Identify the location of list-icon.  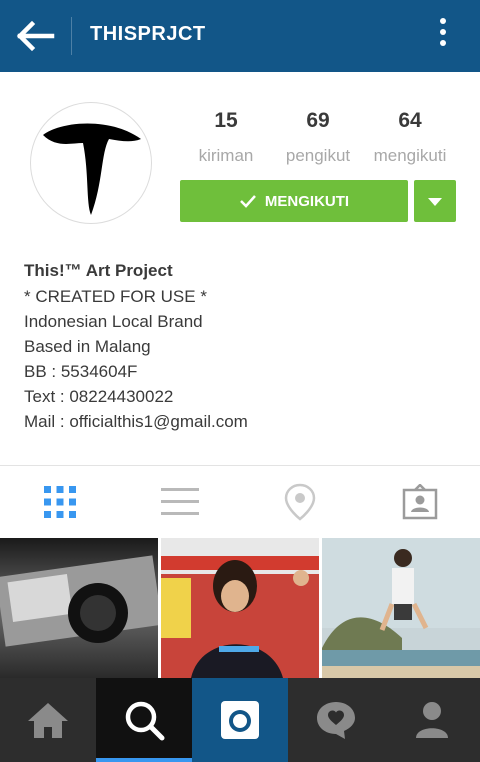
(180, 501).